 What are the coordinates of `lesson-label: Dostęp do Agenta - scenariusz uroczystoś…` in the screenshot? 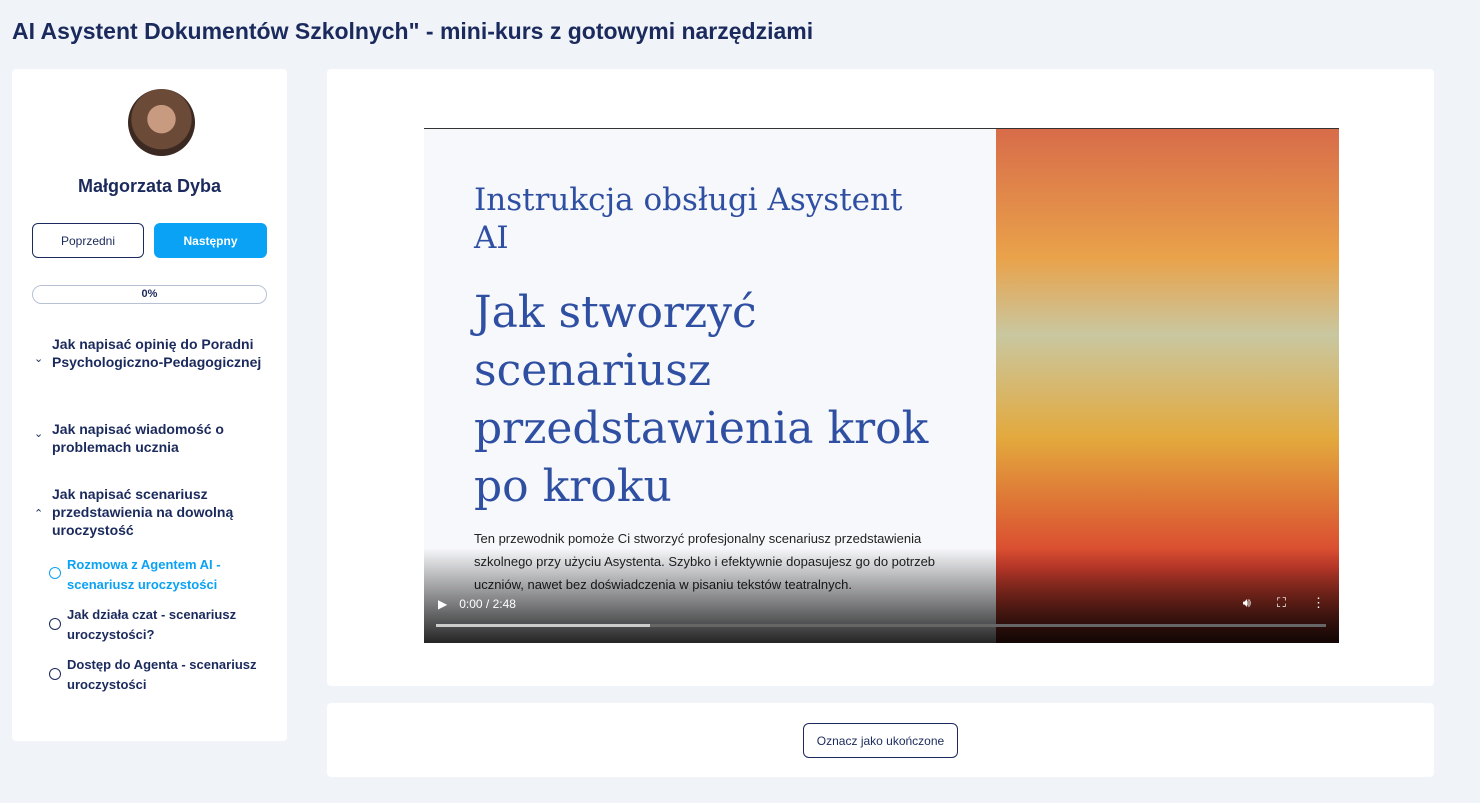 It's located at (162, 674).